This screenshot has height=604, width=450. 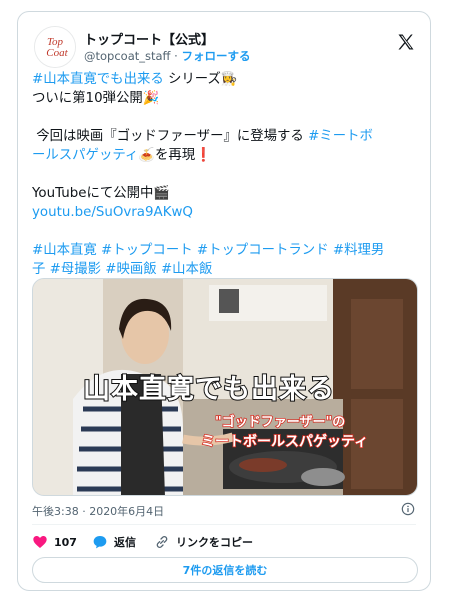 What do you see at coordinates (340, 136) in the screenshot?
I see `hashtag-link: #ミートボ` at bounding box center [340, 136].